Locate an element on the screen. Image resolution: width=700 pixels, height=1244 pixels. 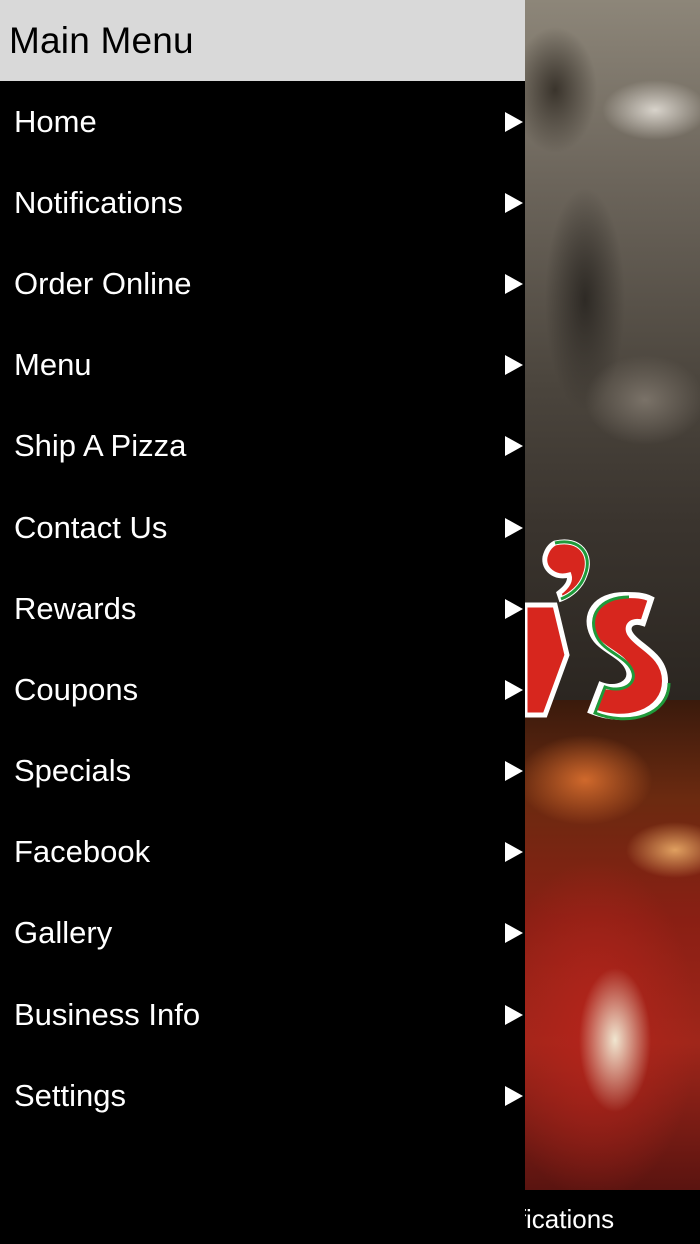
menu-item-label: Specials is located at coordinates (73, 771).